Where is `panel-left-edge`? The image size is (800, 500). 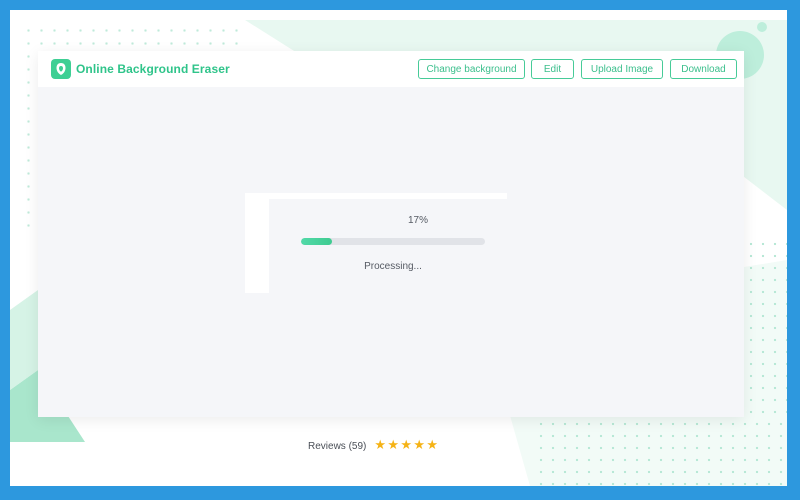 panel-left-edge is located at coordinates (257, 243).